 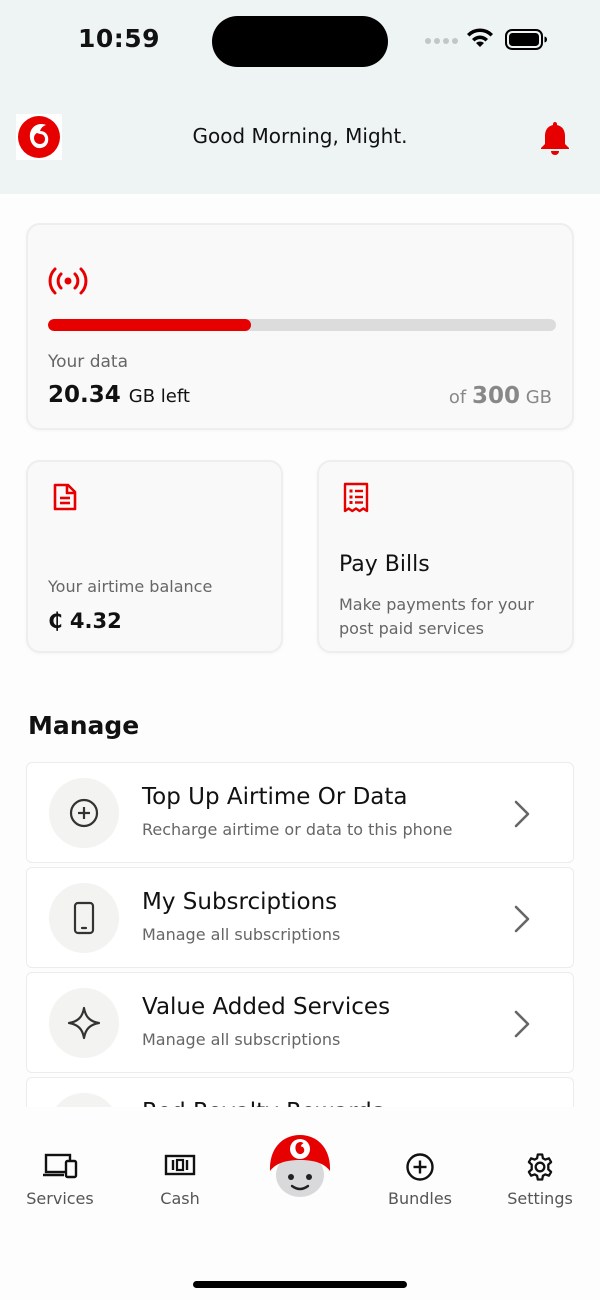 I want to click on item-subtitle: Recharge airtime or data to this phone, so click(x=297, y=829).